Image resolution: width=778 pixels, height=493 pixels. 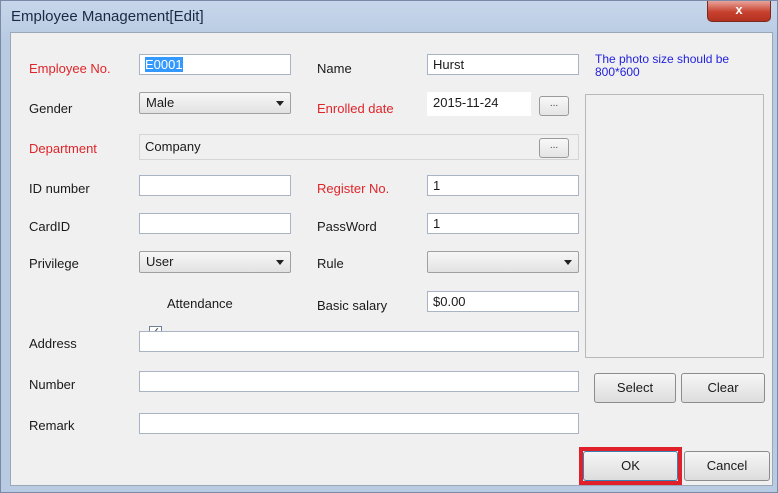 What do you see at coordinates (54, 263) in the screenshot?
I see `privilege-label: Privilege` at bounding box center [54, 263].